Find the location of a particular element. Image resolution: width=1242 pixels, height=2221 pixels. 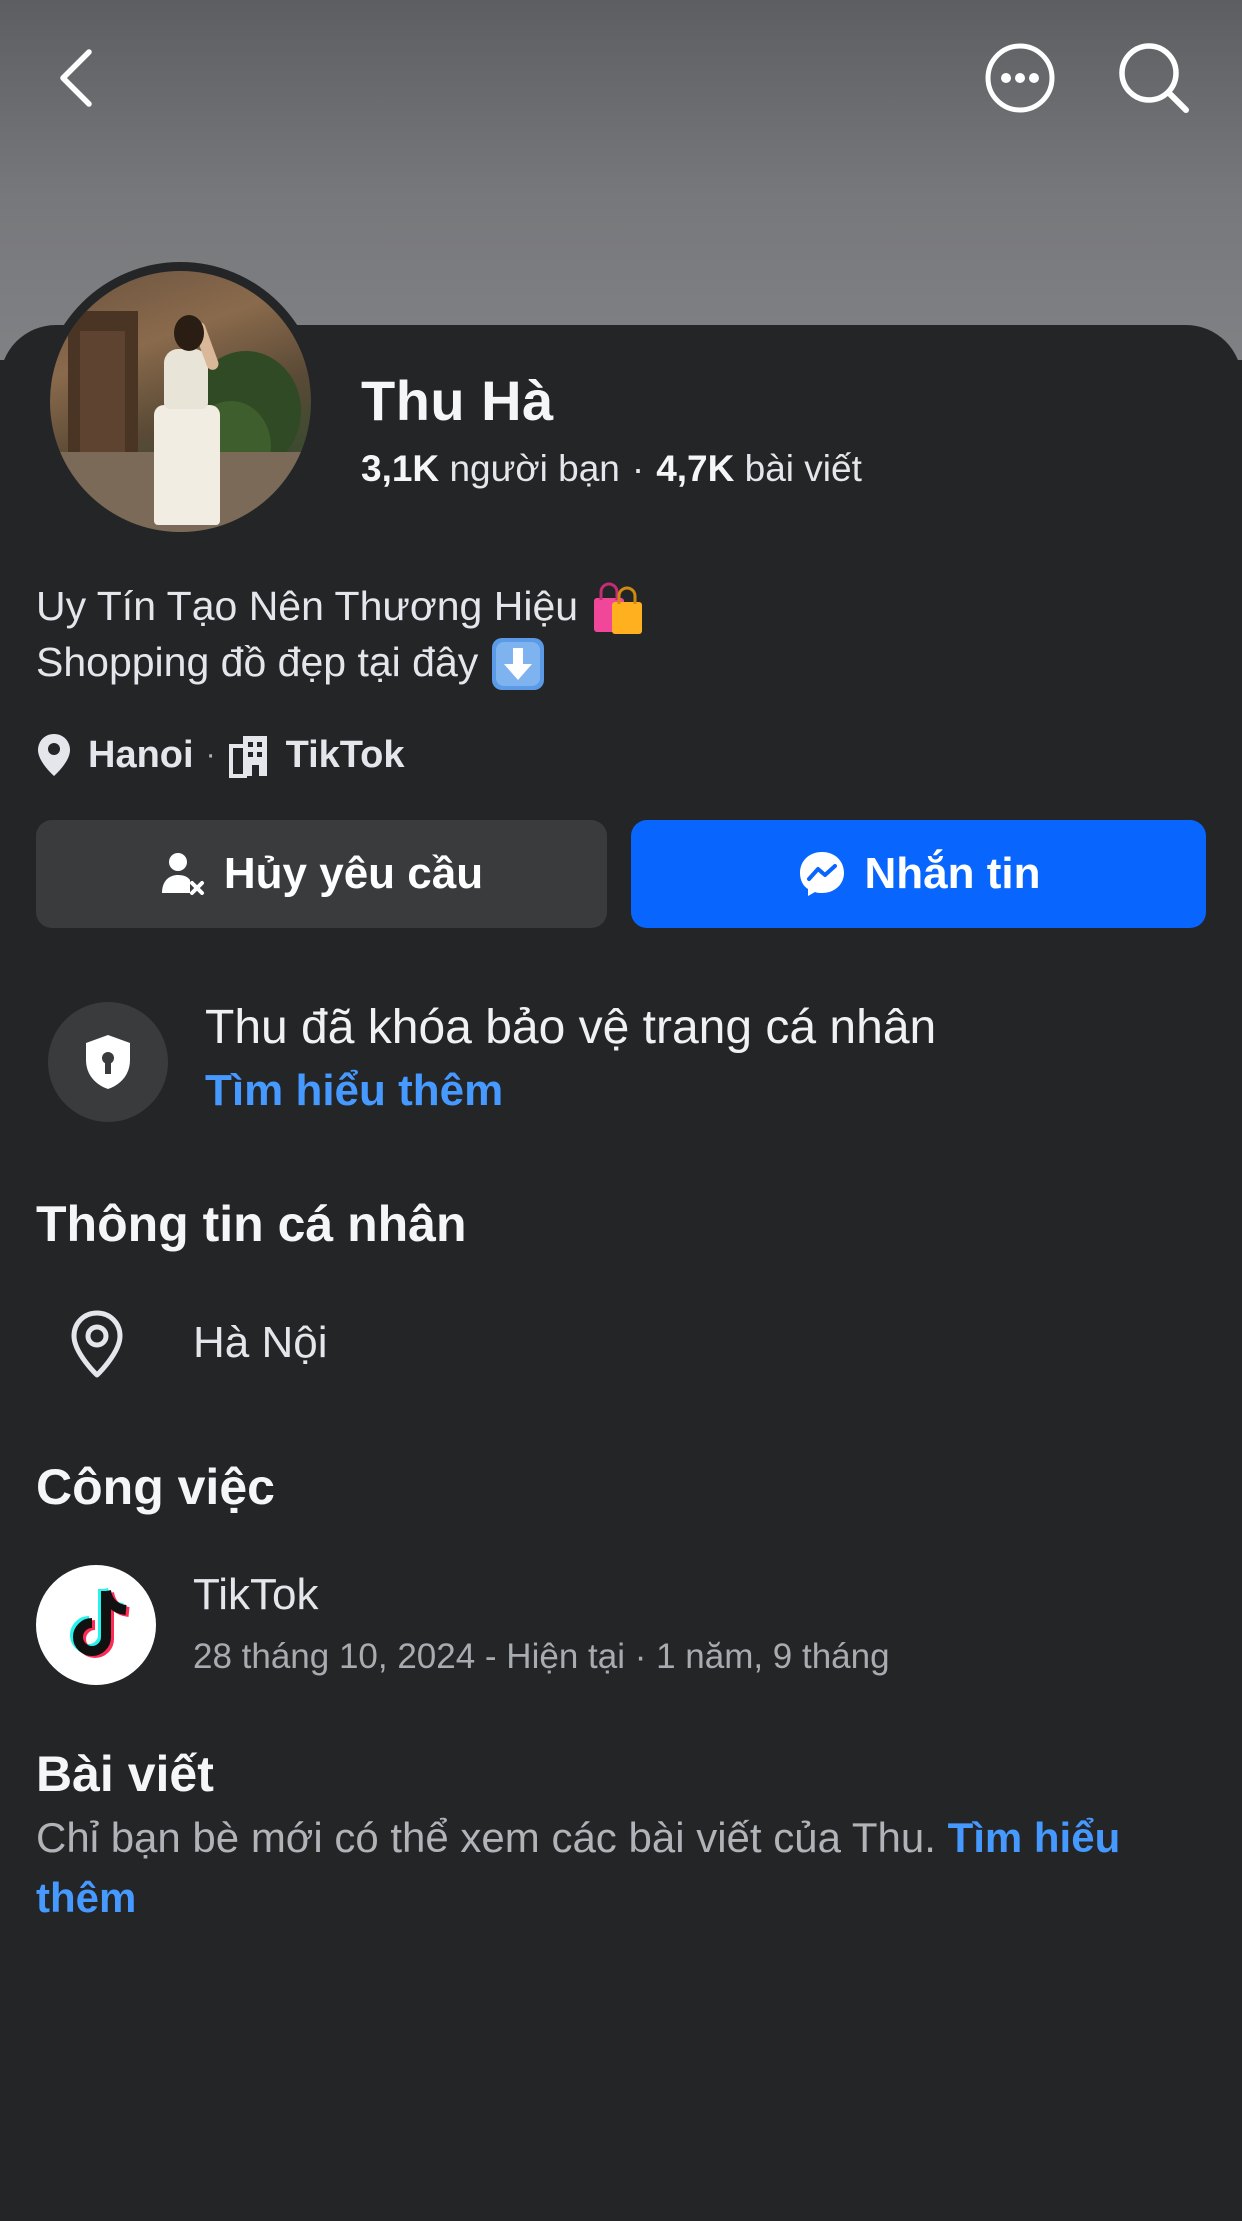

lock-notice-title: Thu đã khóa bảo vệ trang cá nhân is located at coordinates (571, 1027).